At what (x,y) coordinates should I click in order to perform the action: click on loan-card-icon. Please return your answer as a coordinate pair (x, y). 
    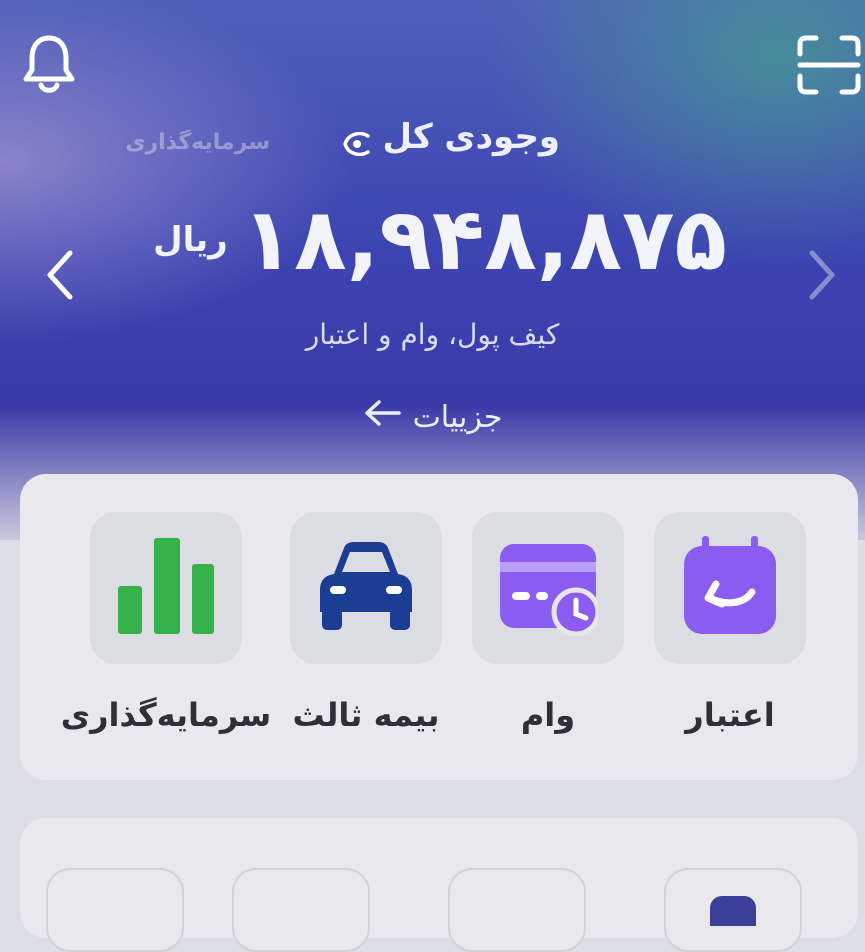
    Looking at the image, I should click on (549, 588).